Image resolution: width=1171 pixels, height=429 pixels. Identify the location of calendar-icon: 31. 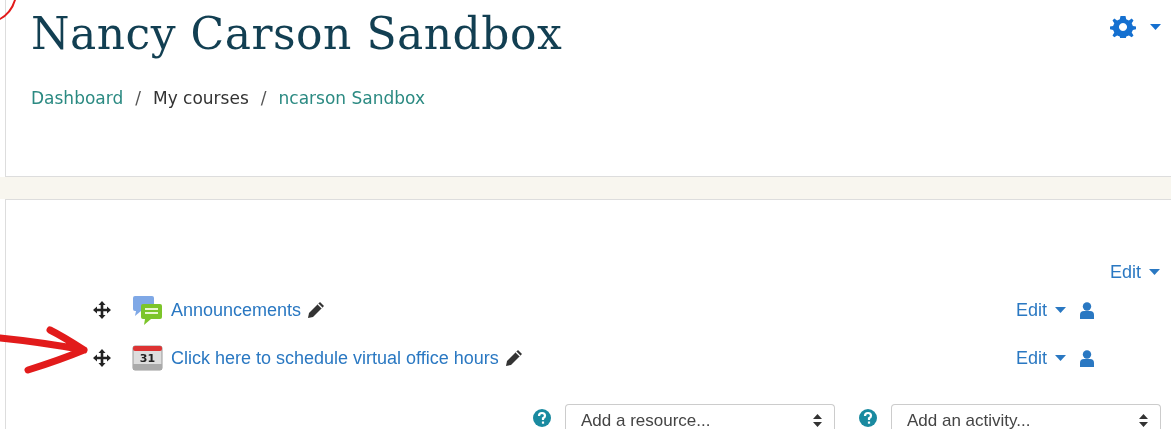
(147, 358).